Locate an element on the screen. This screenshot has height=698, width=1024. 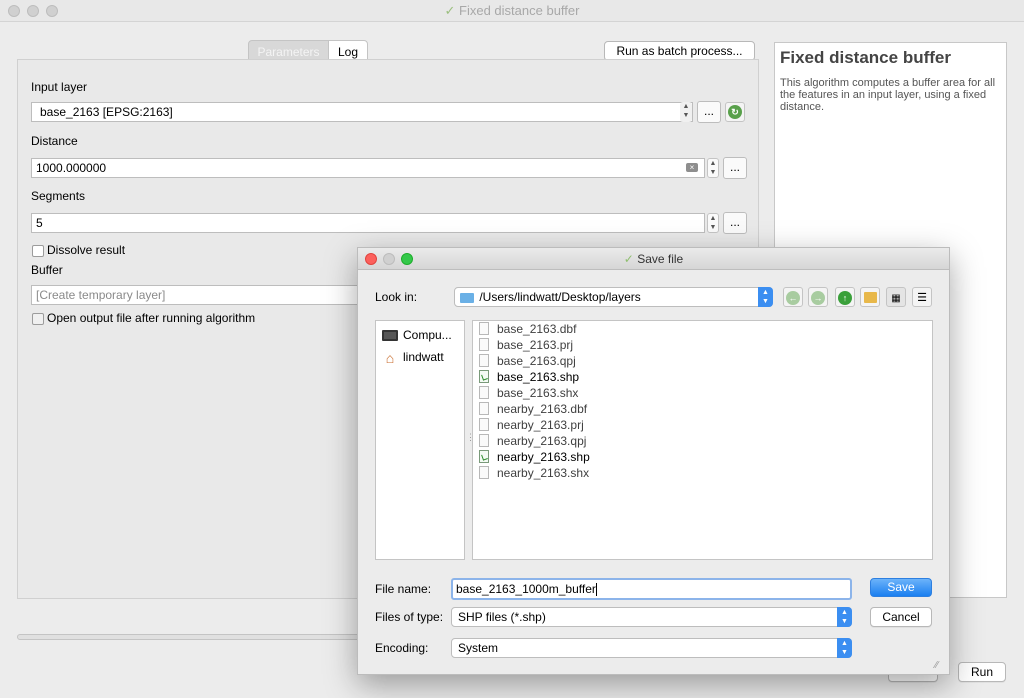
resize-grip-icon: ∕∕ is located at coordinates (936, 665).